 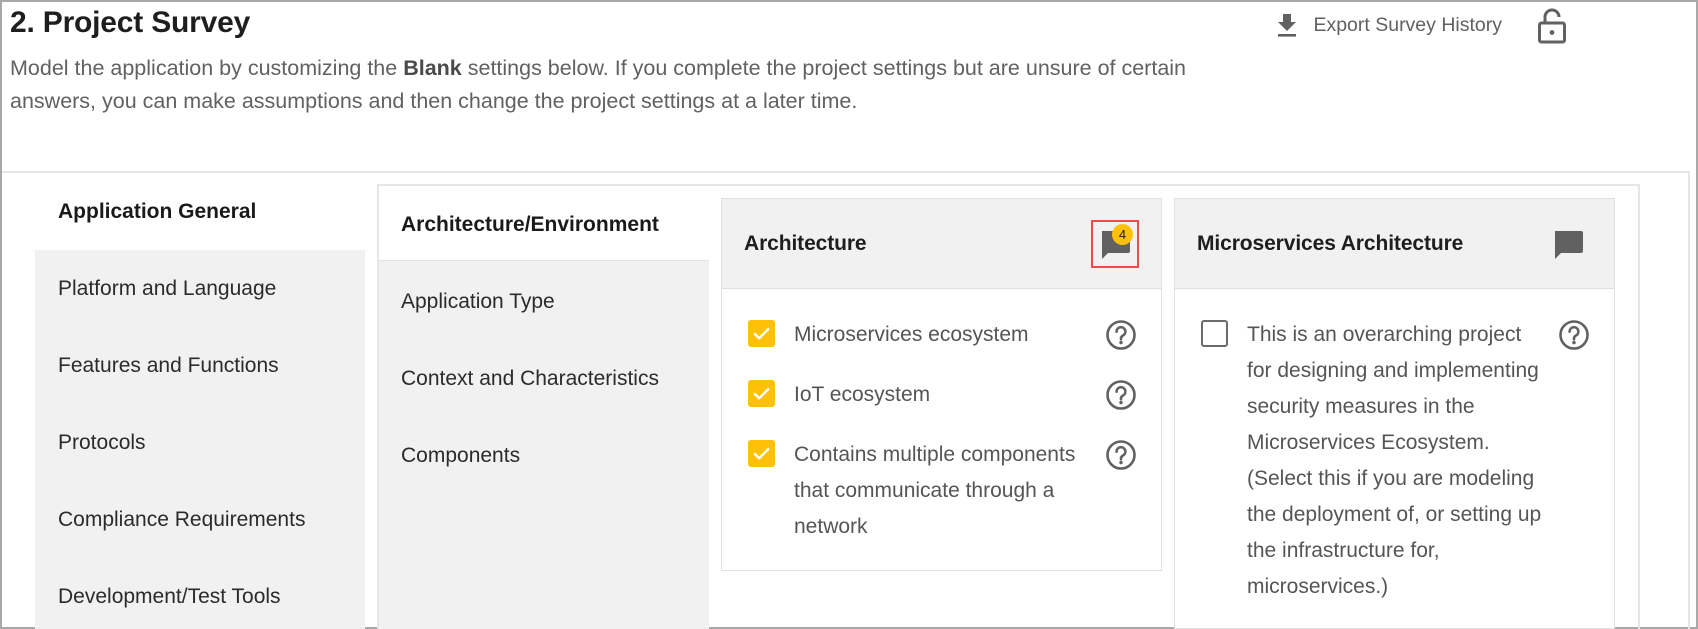 What do you see at coordinates (168, 365) in the screenshot?
I see `sidebar-item-label: Features and Functions` at bounding box center [168, 365].